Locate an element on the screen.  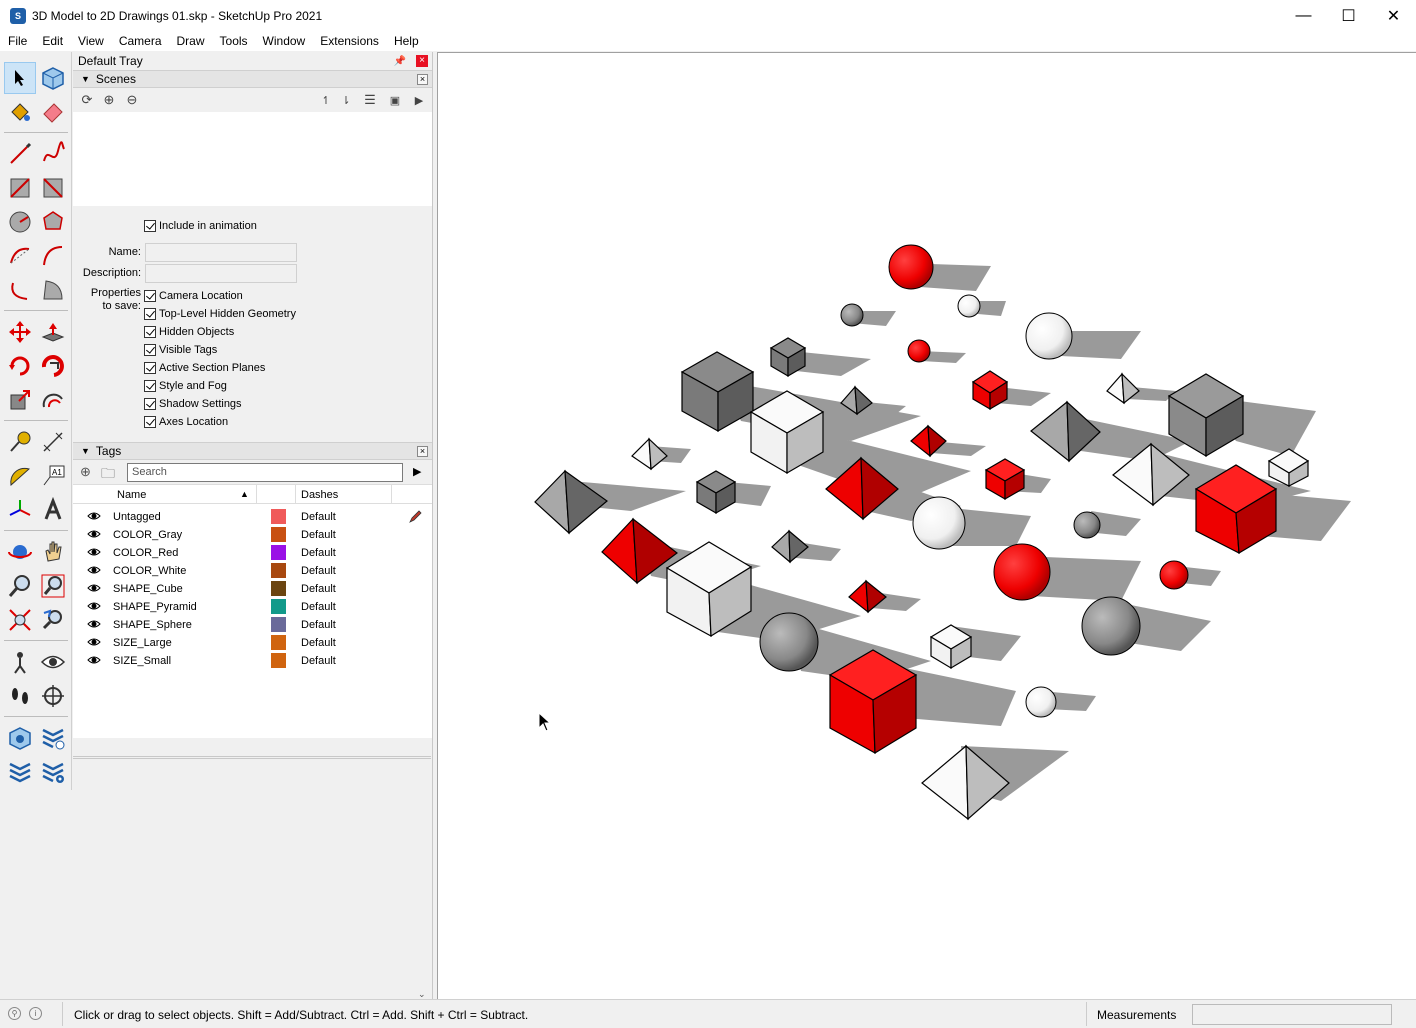
polygon-tool-icon is located at coordinates (53, 222).